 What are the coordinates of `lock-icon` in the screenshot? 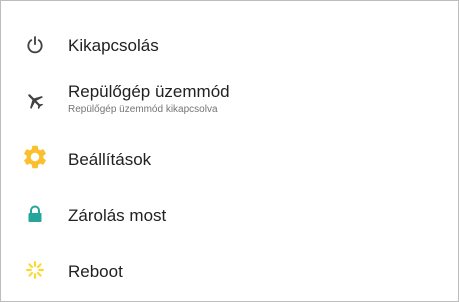 It's located at (35, 214).